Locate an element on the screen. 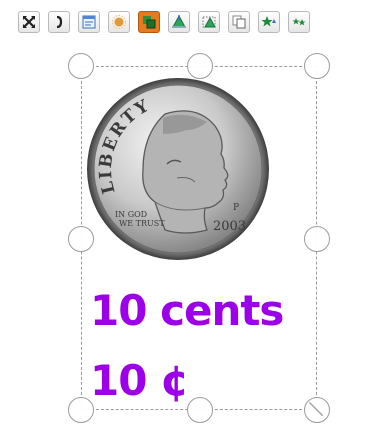 Image resolution: width=374 pixels, height=437 pixels. fit-to-page-button is located at coordinates (29, 22).